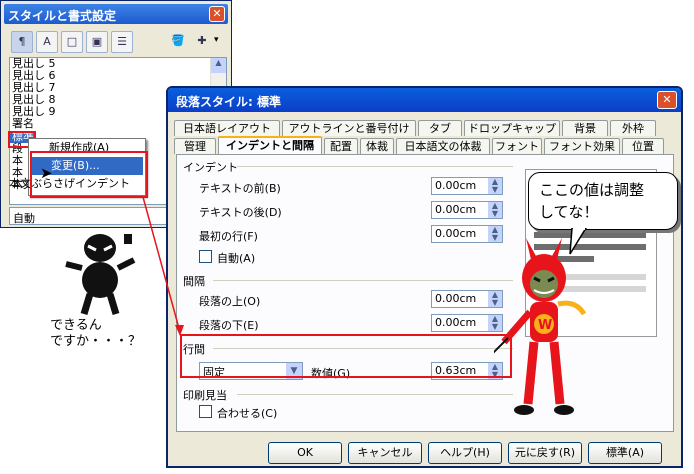  I want to click on black-mascot-illustration, so click(100, 275).